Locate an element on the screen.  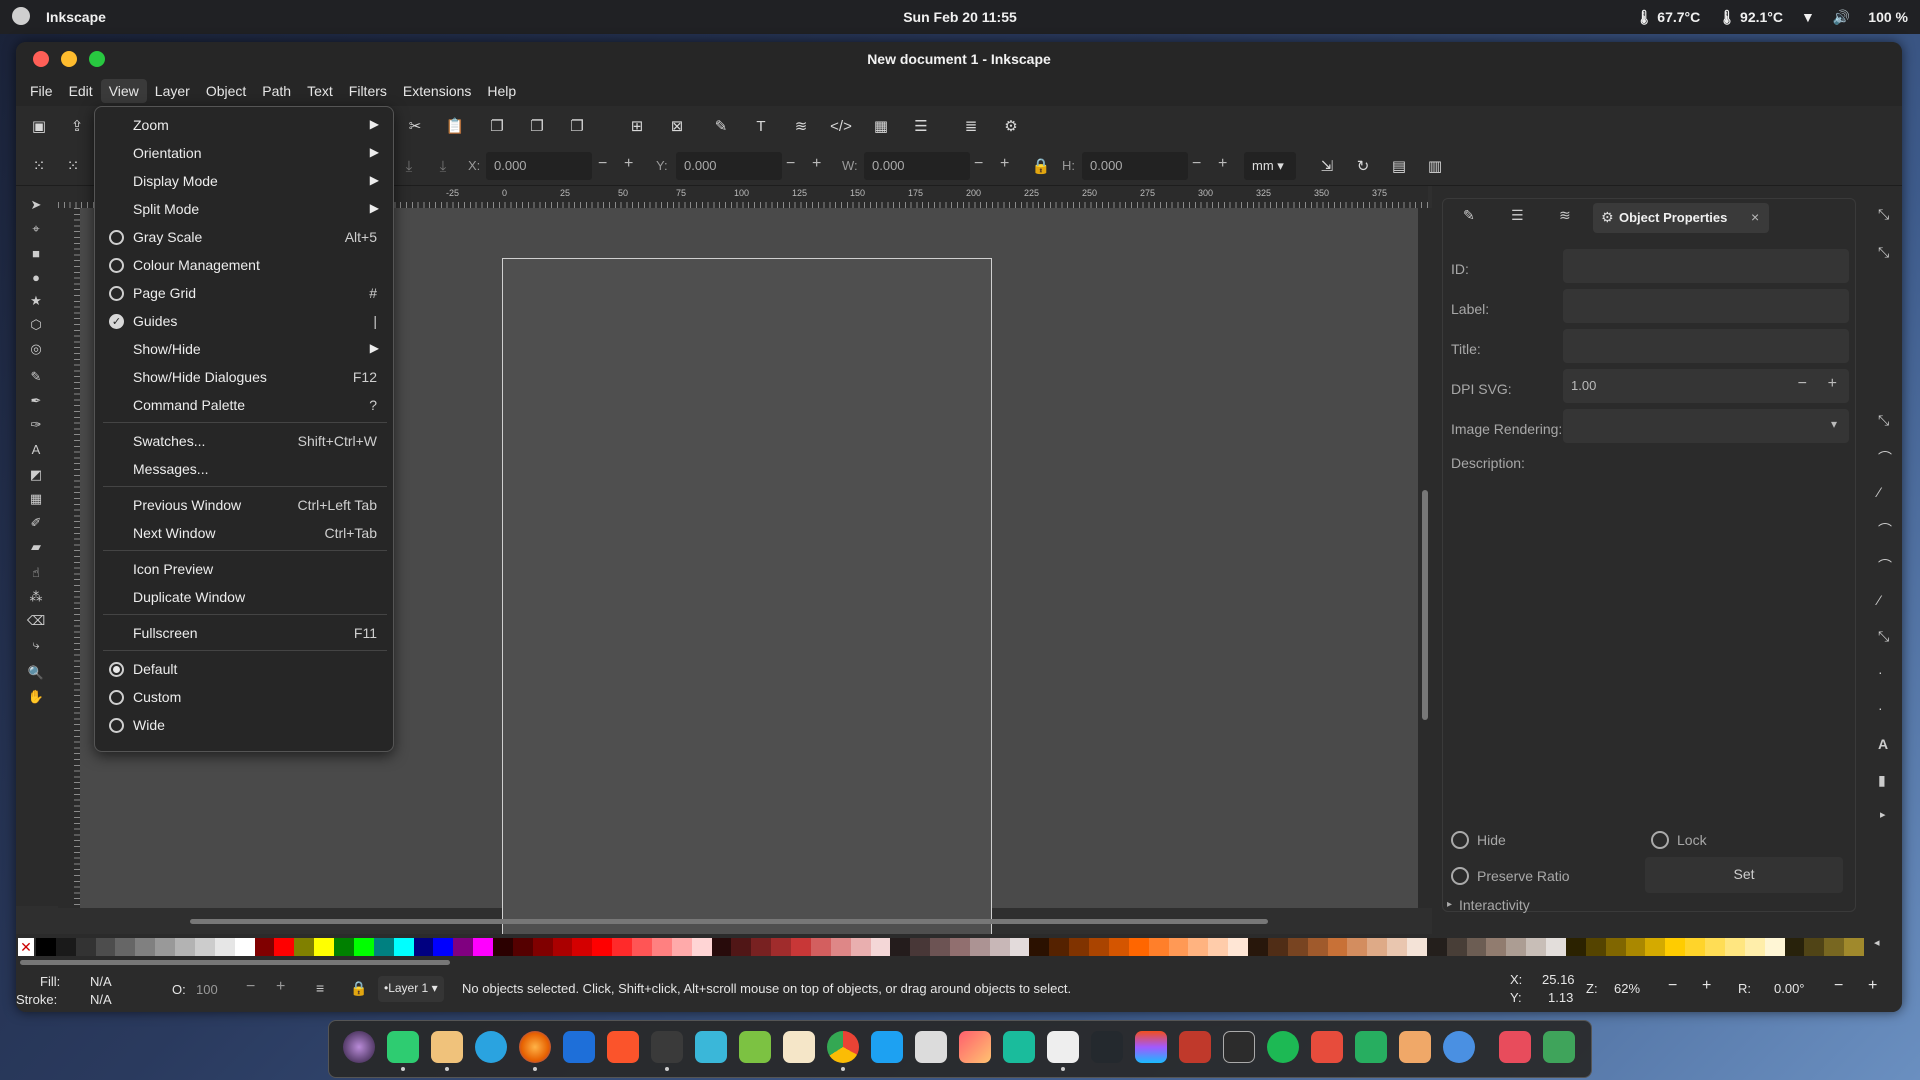
snap-page-icon: ▮ is located at coordinates (1882, 780).